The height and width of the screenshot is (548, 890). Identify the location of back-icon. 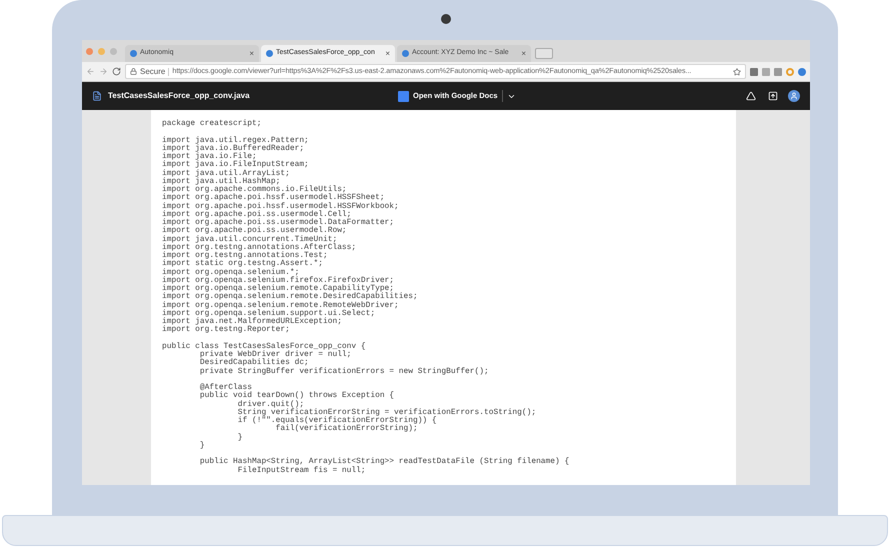
(90, 71).